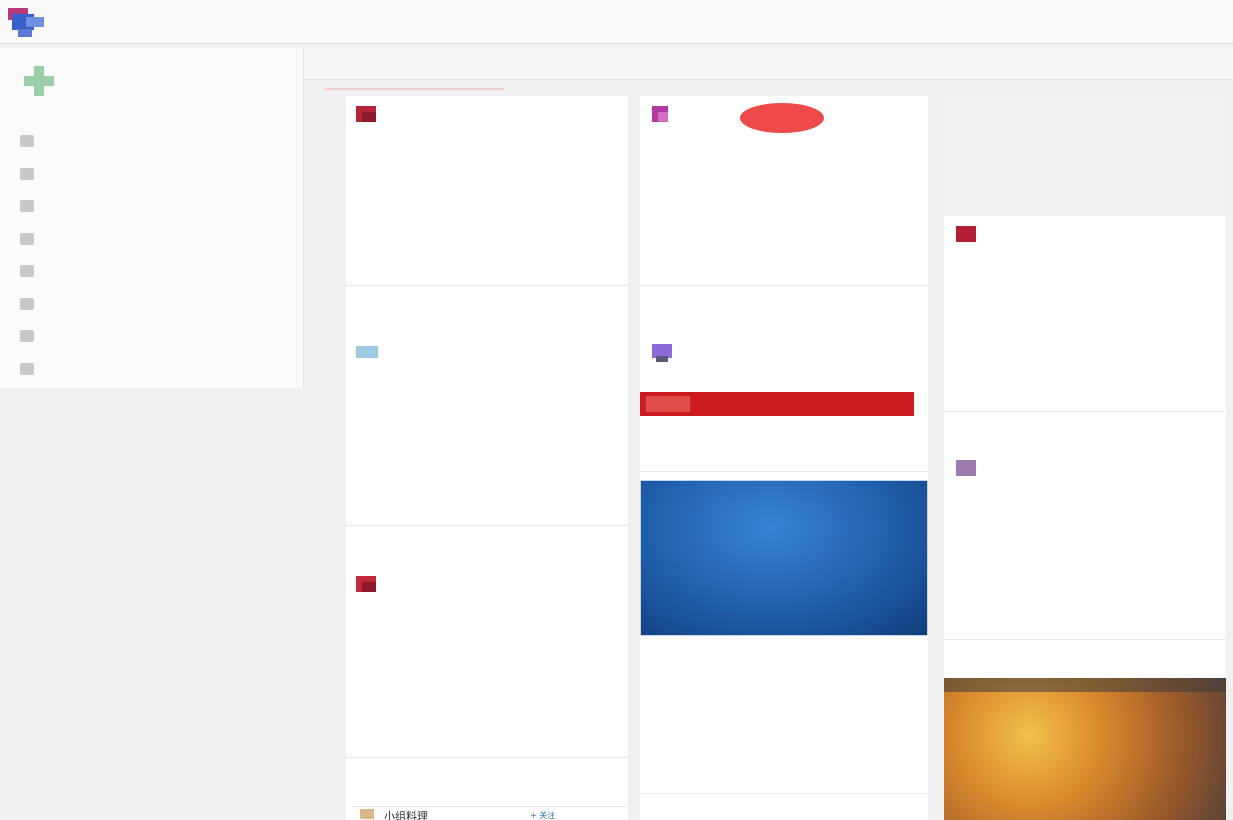  Describe the element at coordinates (1085, 749) in the screenshot. I see `food-photo` at that location.